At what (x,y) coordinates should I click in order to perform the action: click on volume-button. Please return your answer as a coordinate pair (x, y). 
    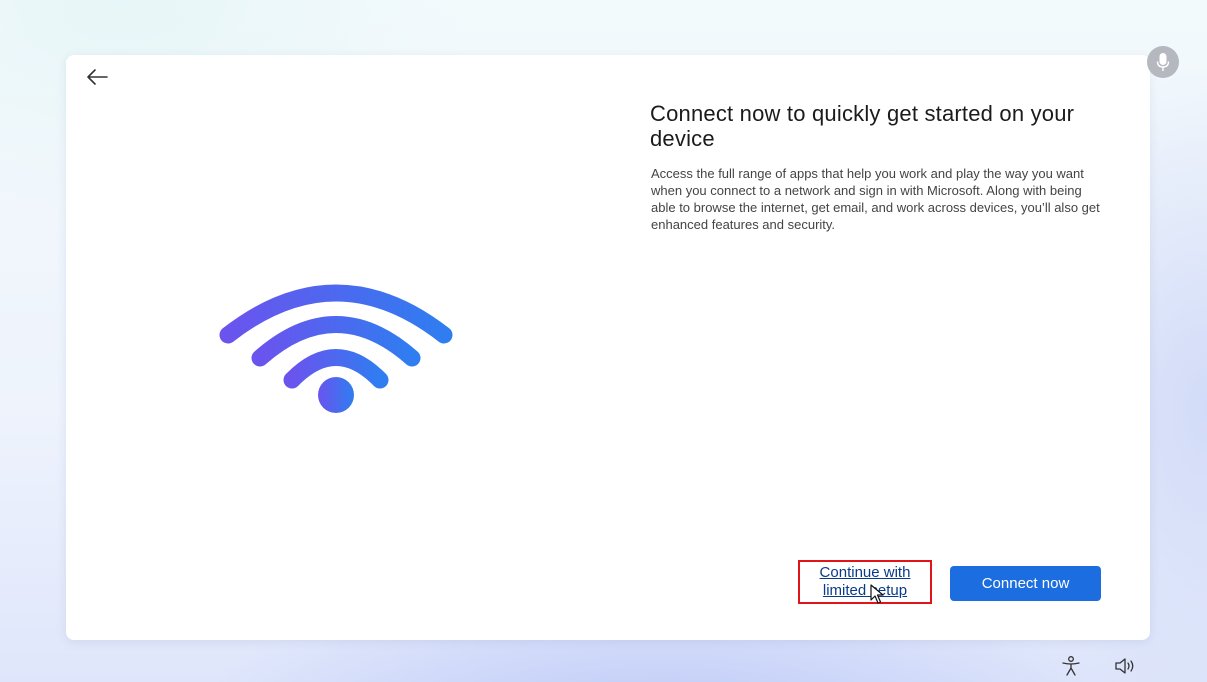
    Looking at the image, I should click on (1126, 666).